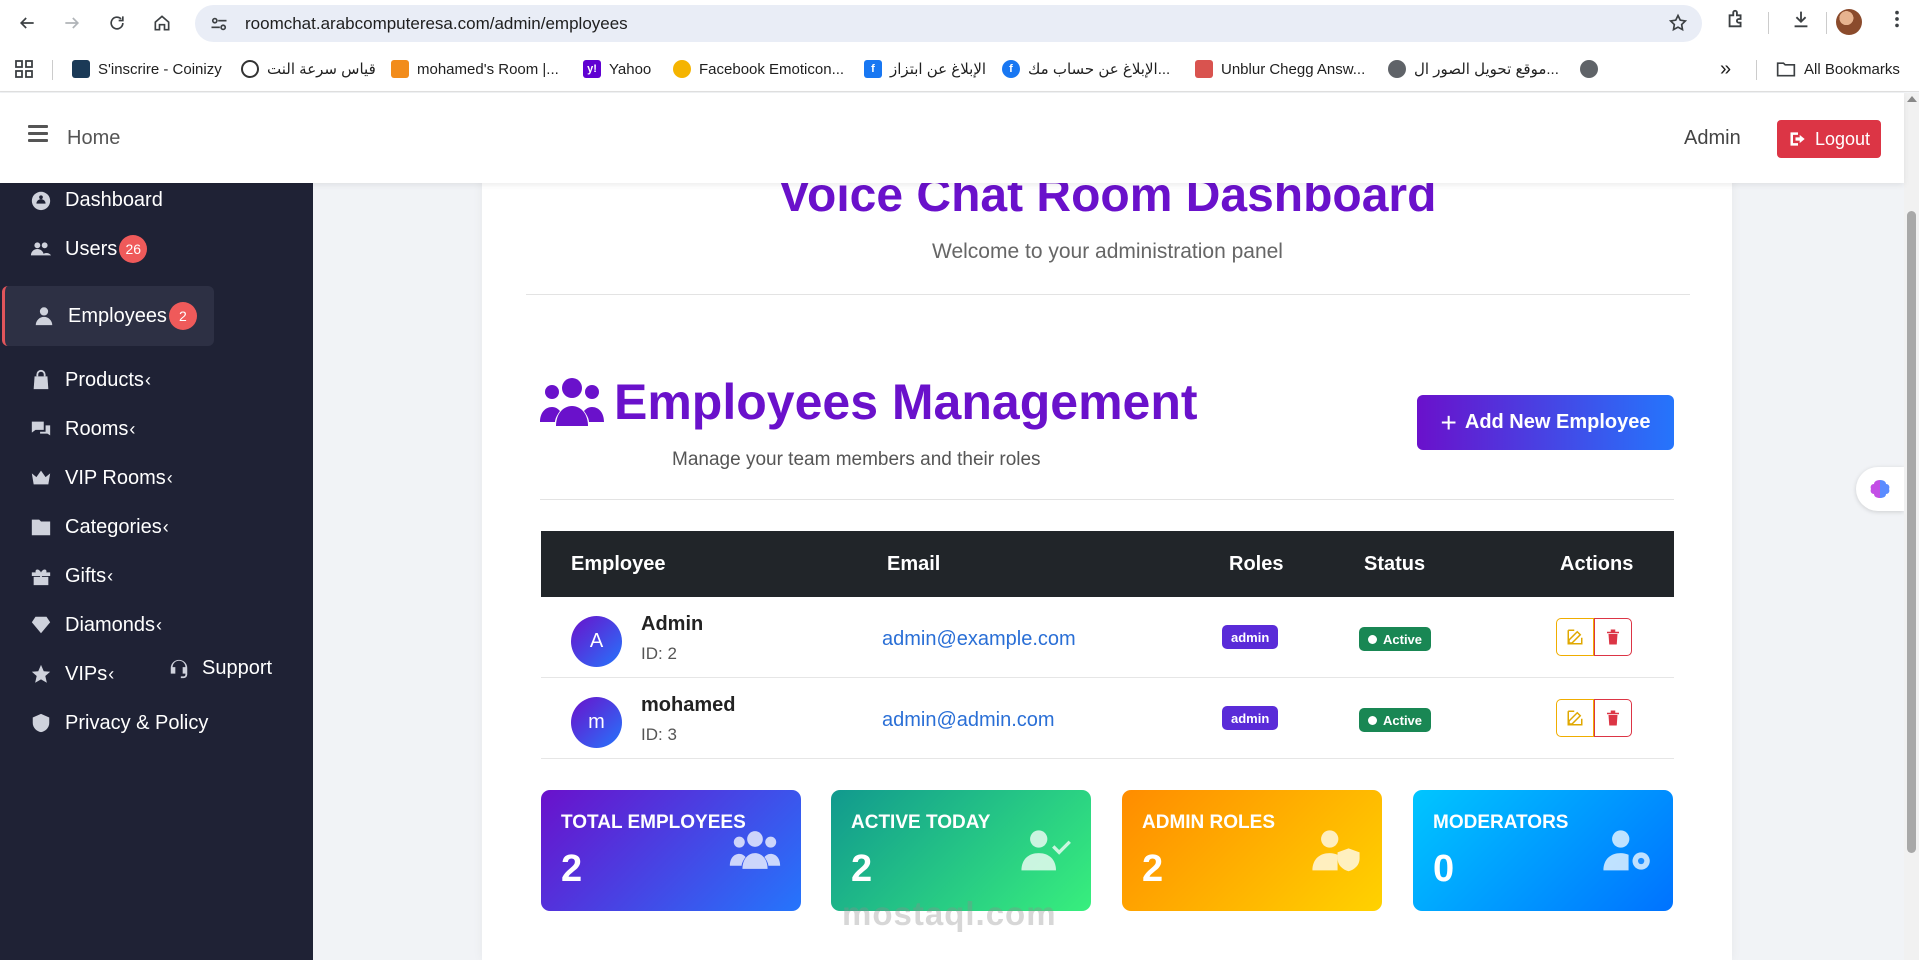  What do you see at coordinates (1725, 69) in the screenshot?
I see `more-bookmarks-button: »` at bounding box center [1725, 69].